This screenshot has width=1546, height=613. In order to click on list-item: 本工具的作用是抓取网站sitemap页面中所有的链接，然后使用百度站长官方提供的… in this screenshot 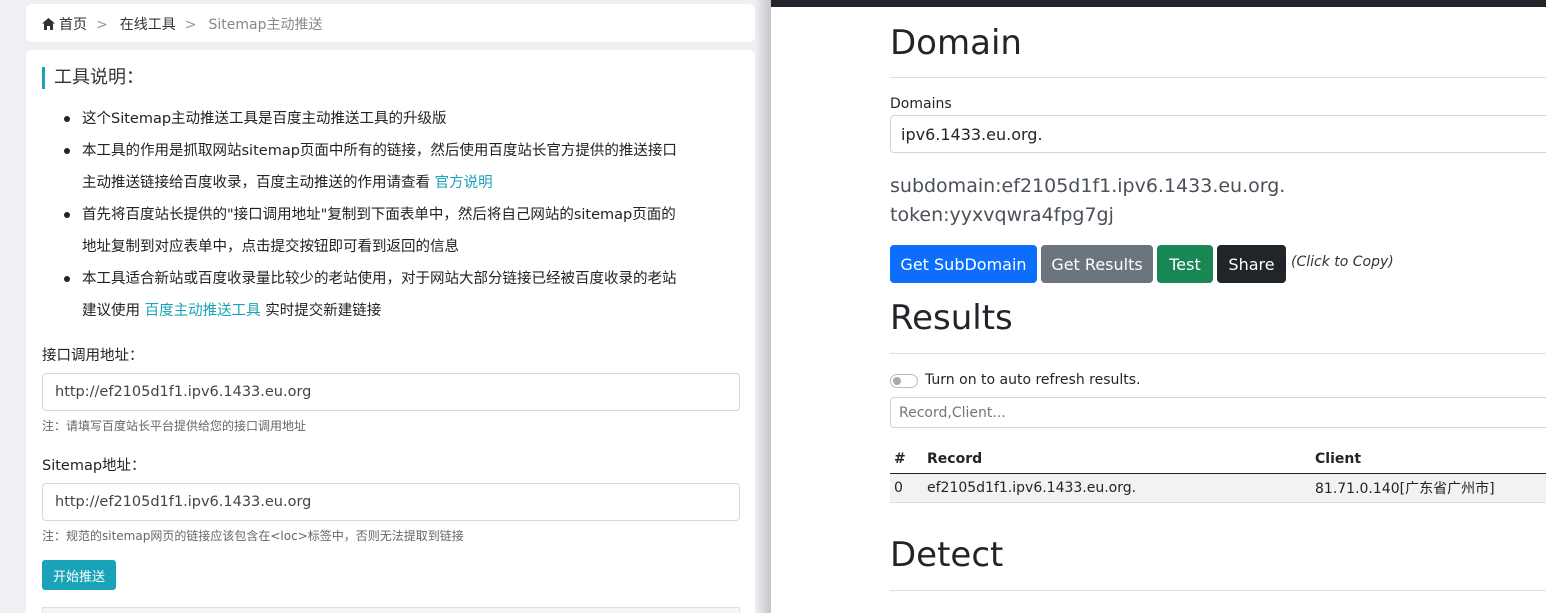, I will do `click(403, 167)`.